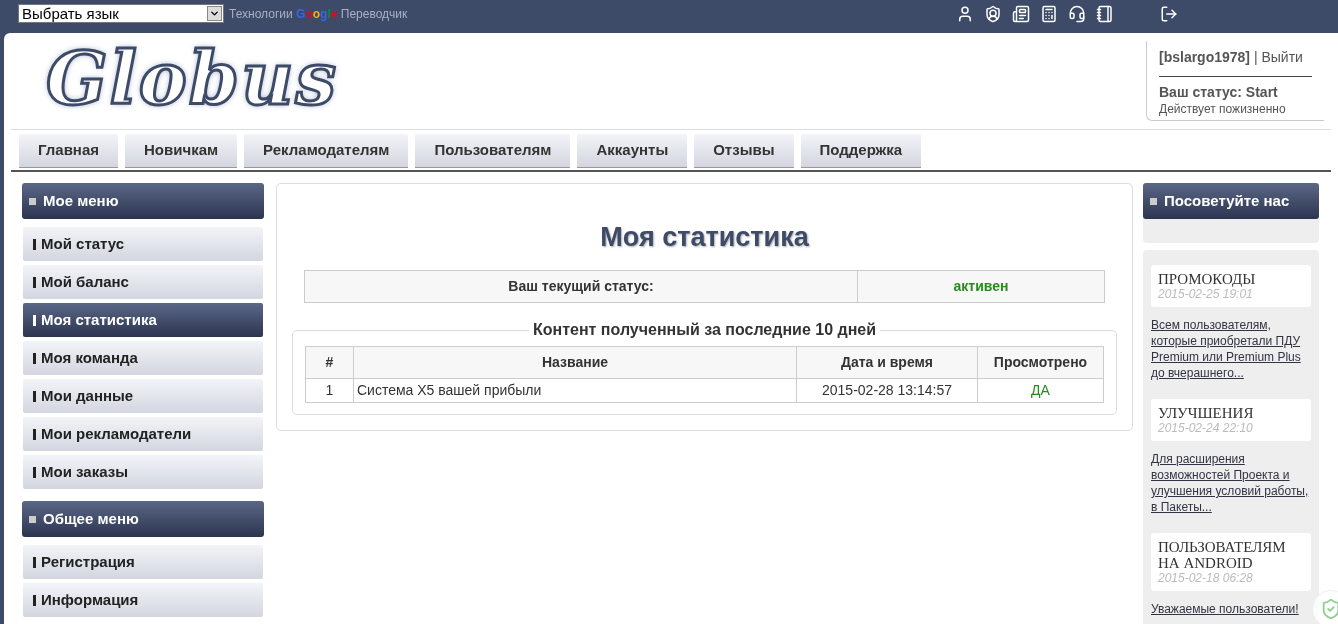  Describe the element at coordinates (1223, 109) in the screenshot. I see `validity-text: Действует пожизненно` at that location.